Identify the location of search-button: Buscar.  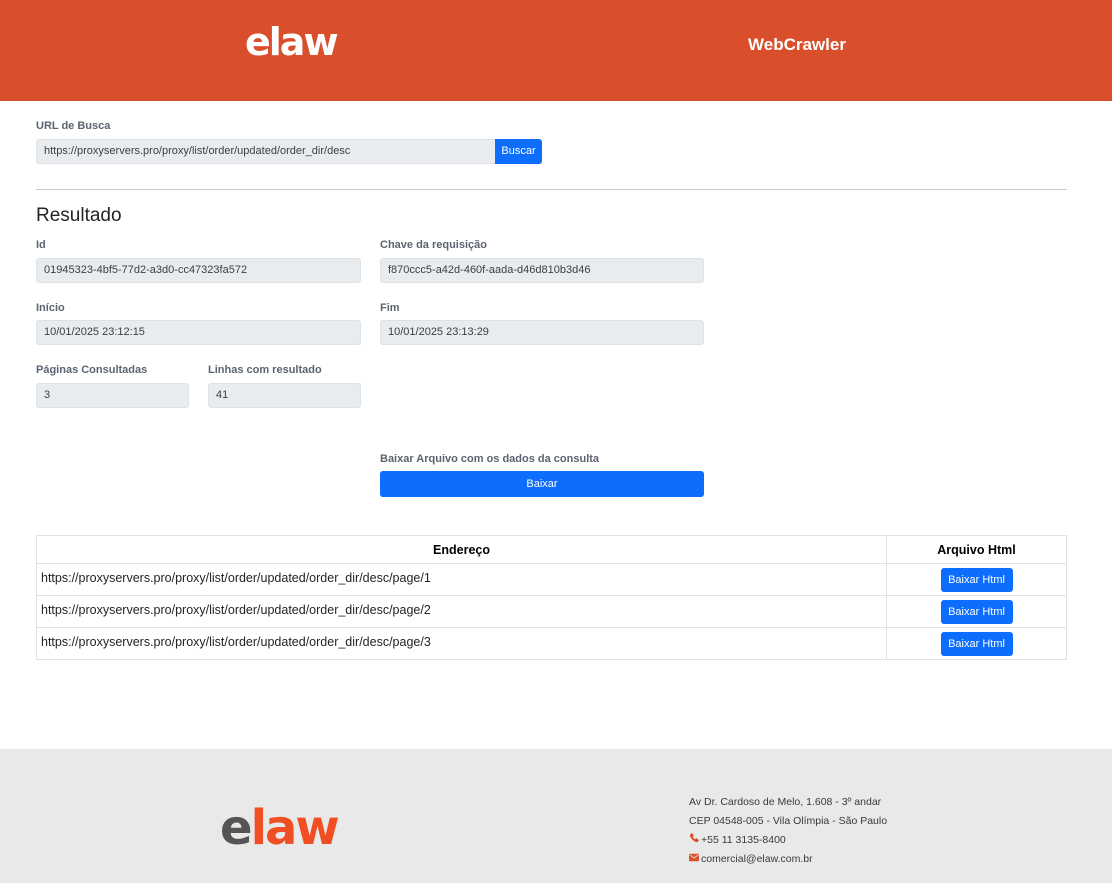
(518, 151).